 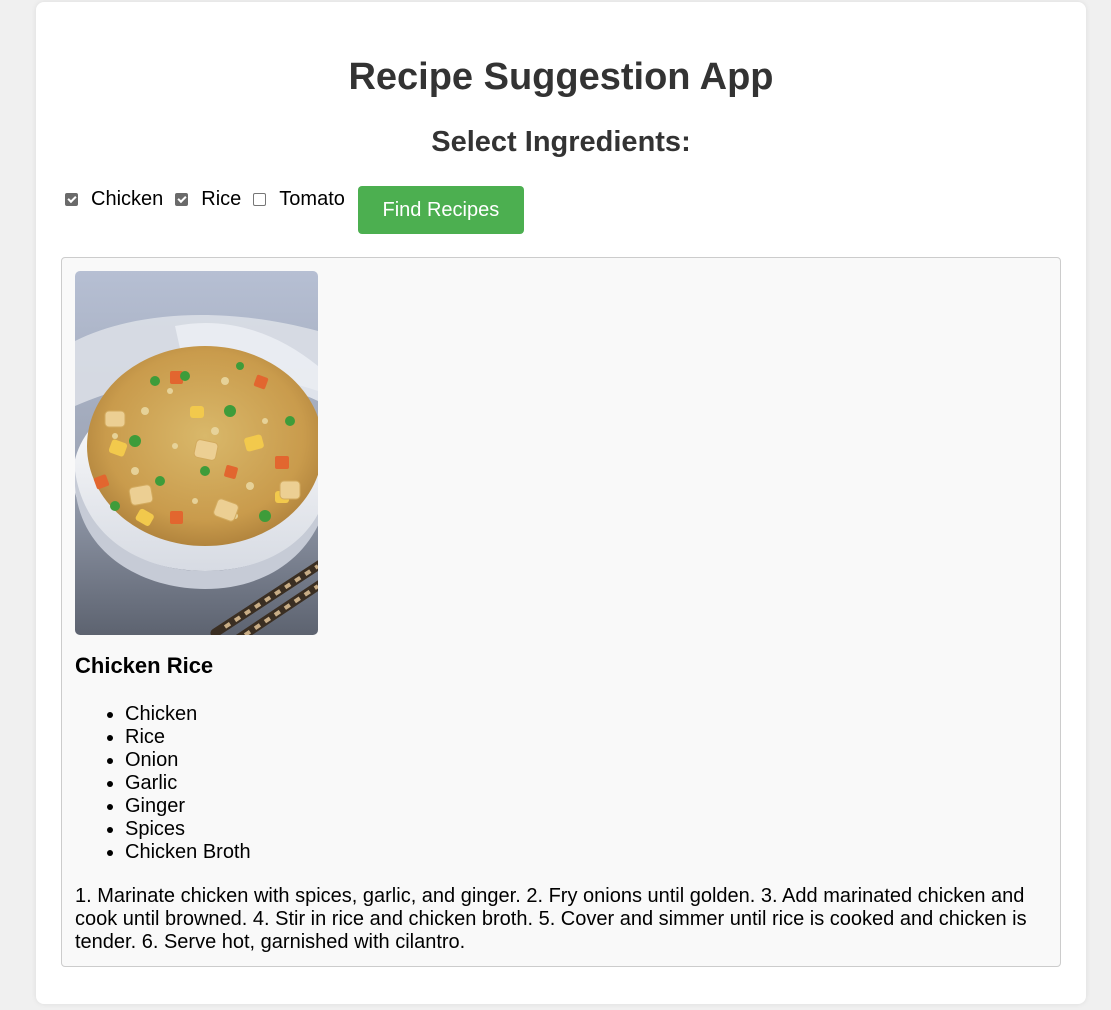 What do you see at coordinates (127, 198) in the screenshot?
I see `ingredient-label: Chicken` at bounding box center [127, 198].